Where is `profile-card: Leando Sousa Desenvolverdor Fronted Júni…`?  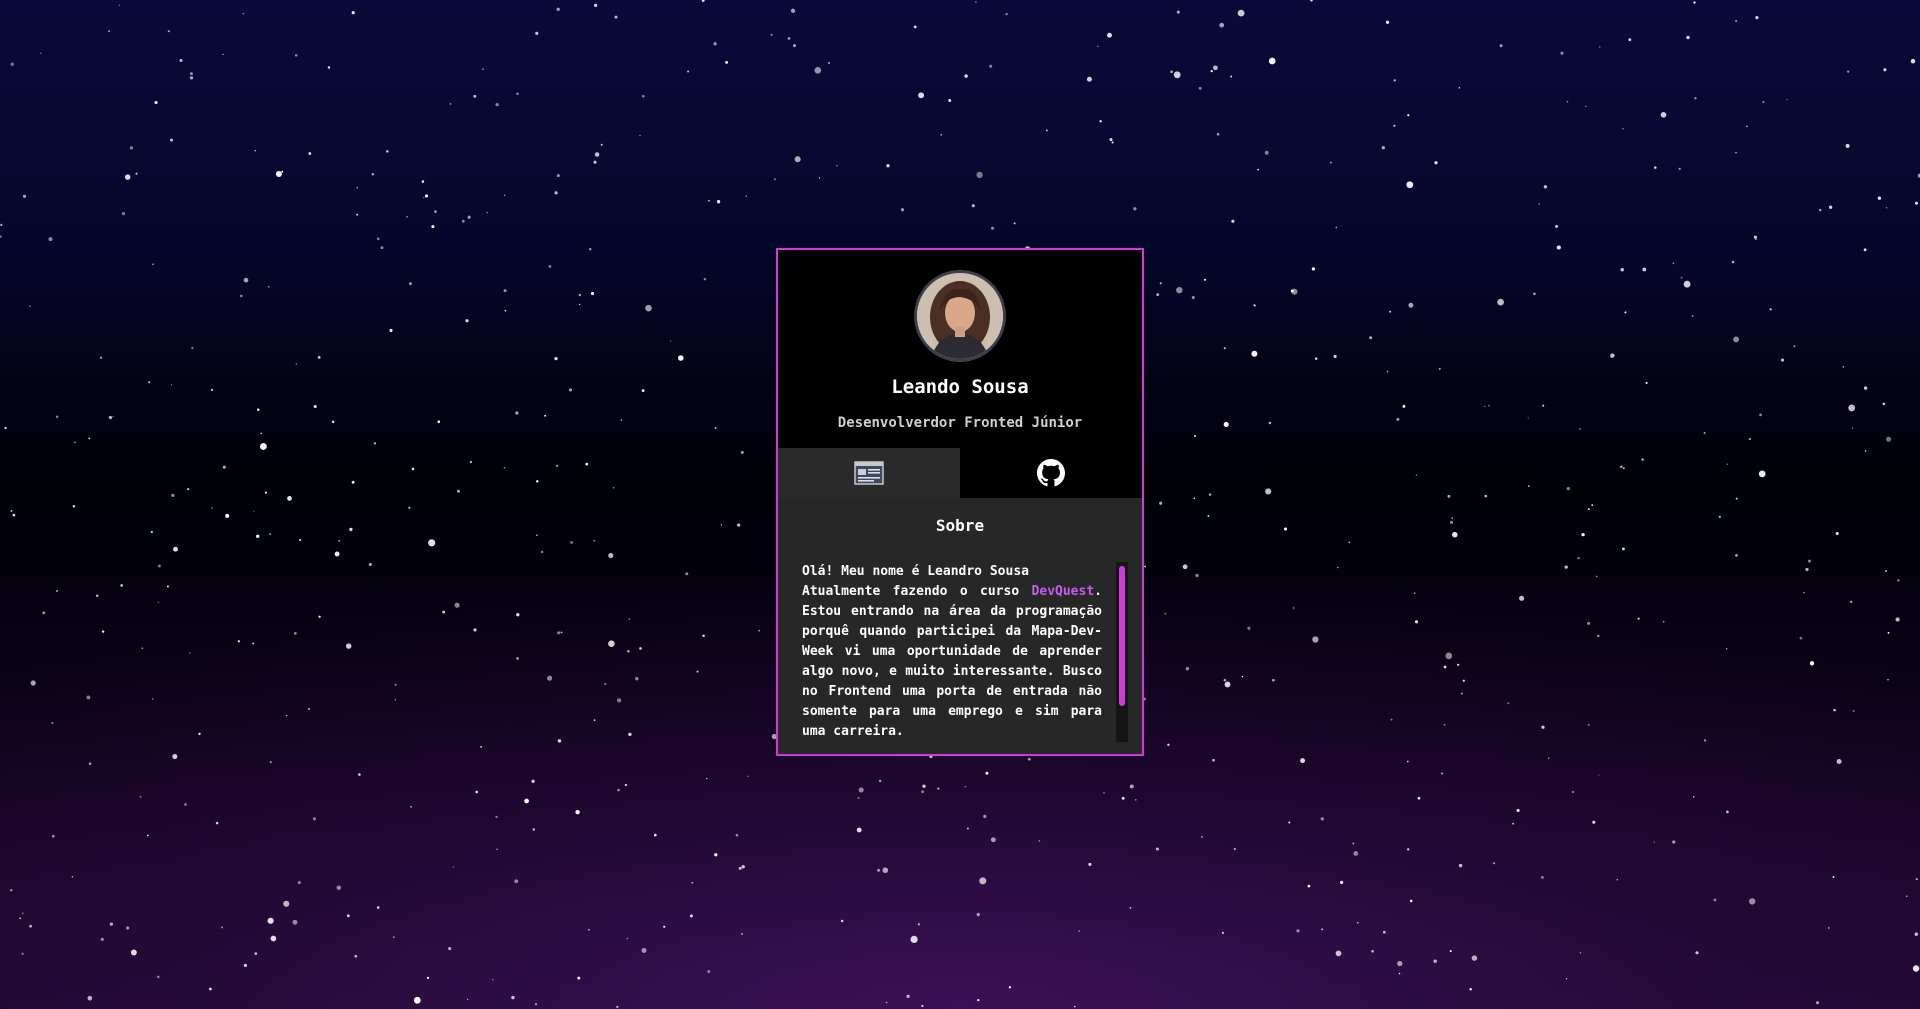 profile-card: Leando Sousa Desenvolverdor Fronted Júni… is located at coordinates (960, 502).